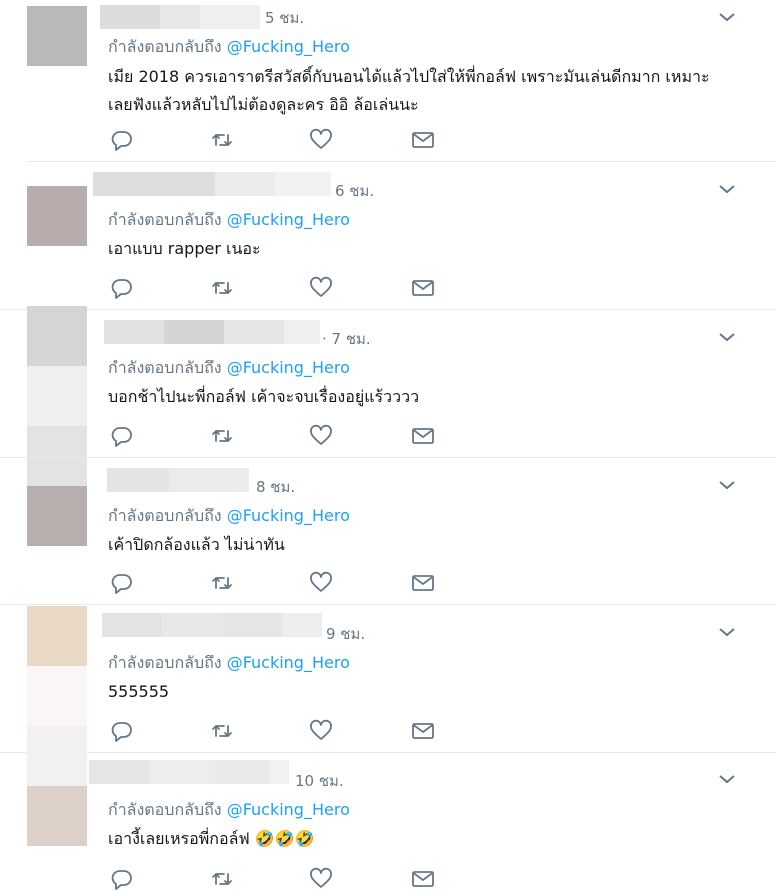  Describe the element at coordinates (139, 691) in the screenshot. I see `tweet-text: 555555` at that location.